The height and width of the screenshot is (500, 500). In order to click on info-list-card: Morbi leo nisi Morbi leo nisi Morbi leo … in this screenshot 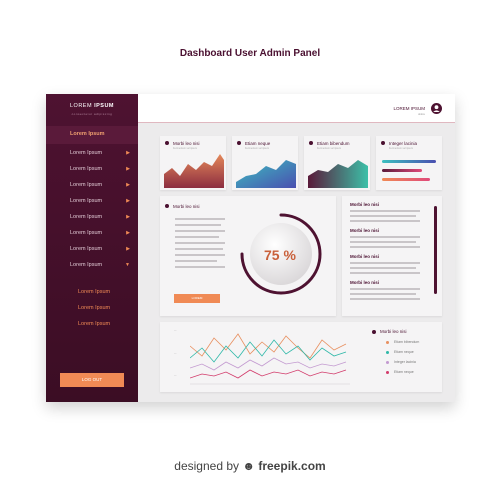, I will do `click(392, 256)`.